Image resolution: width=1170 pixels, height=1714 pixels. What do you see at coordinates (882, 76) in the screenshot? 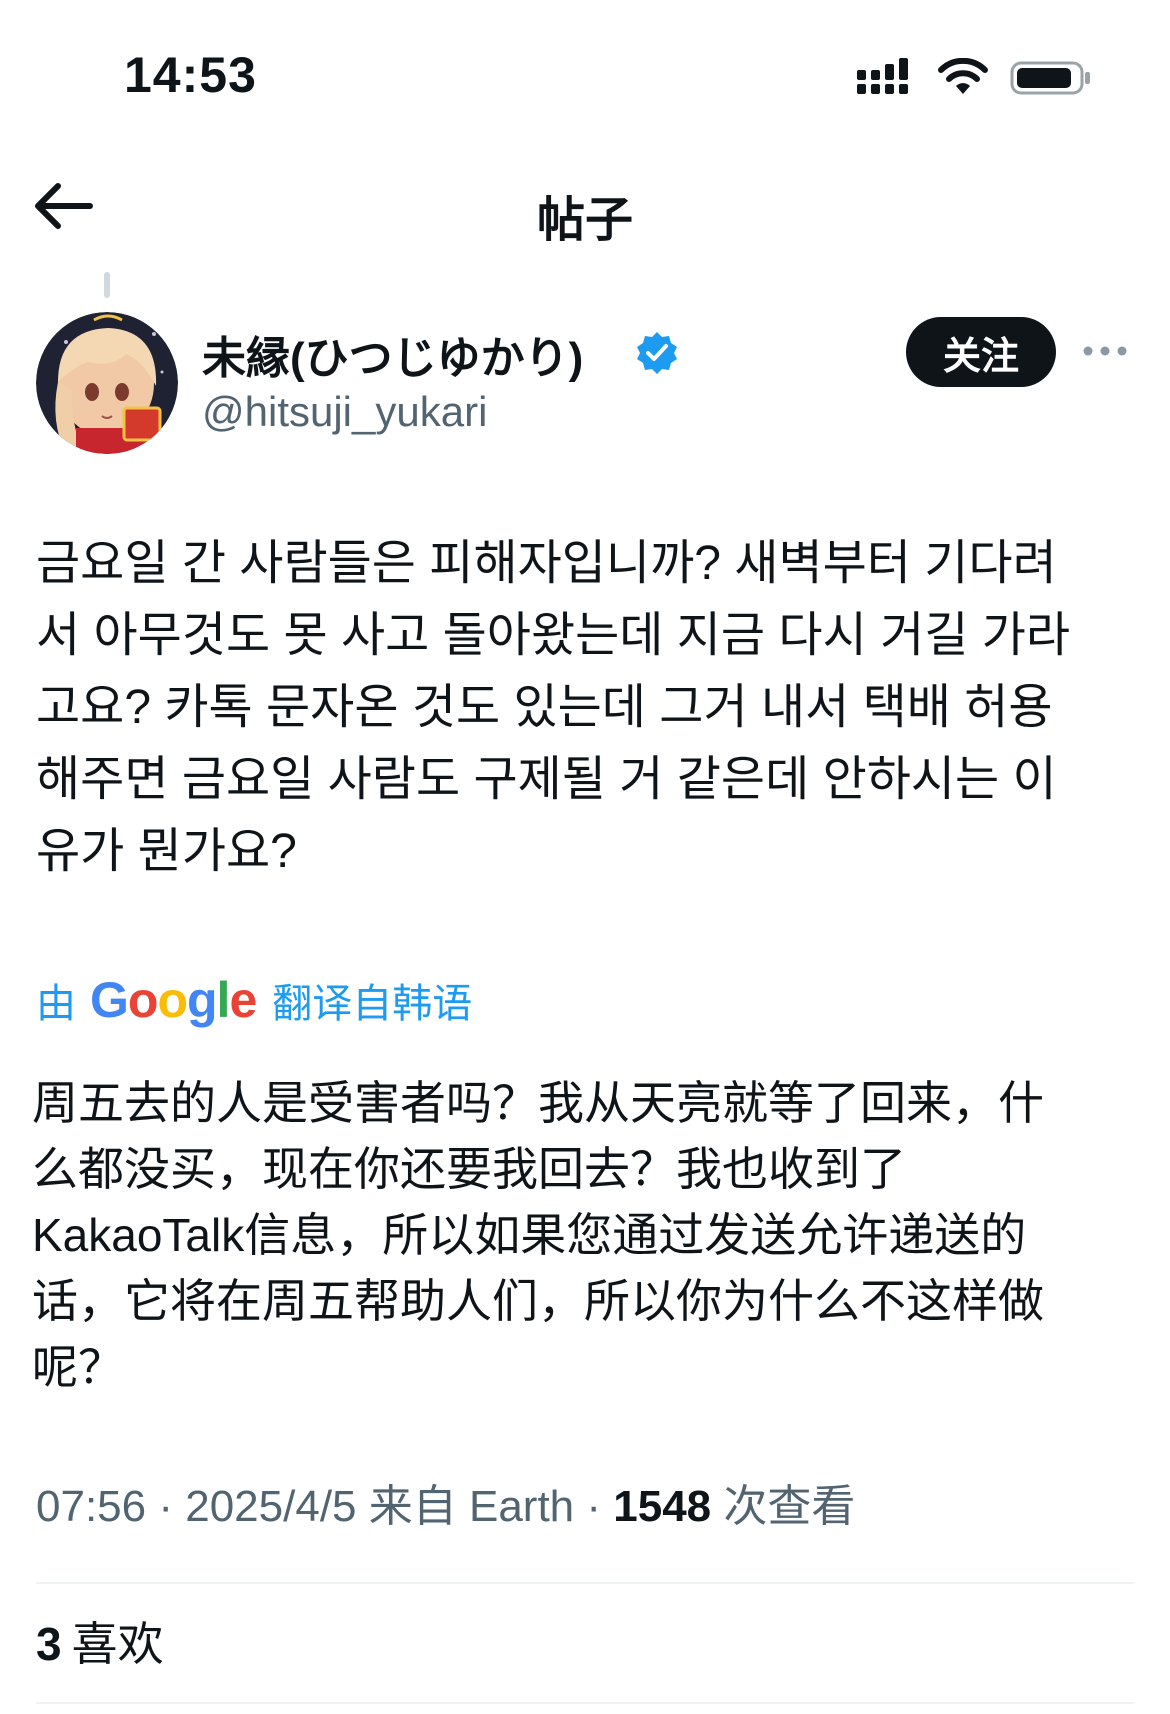
I see `cellular-signal-icon` at bounding box center [882, 76].